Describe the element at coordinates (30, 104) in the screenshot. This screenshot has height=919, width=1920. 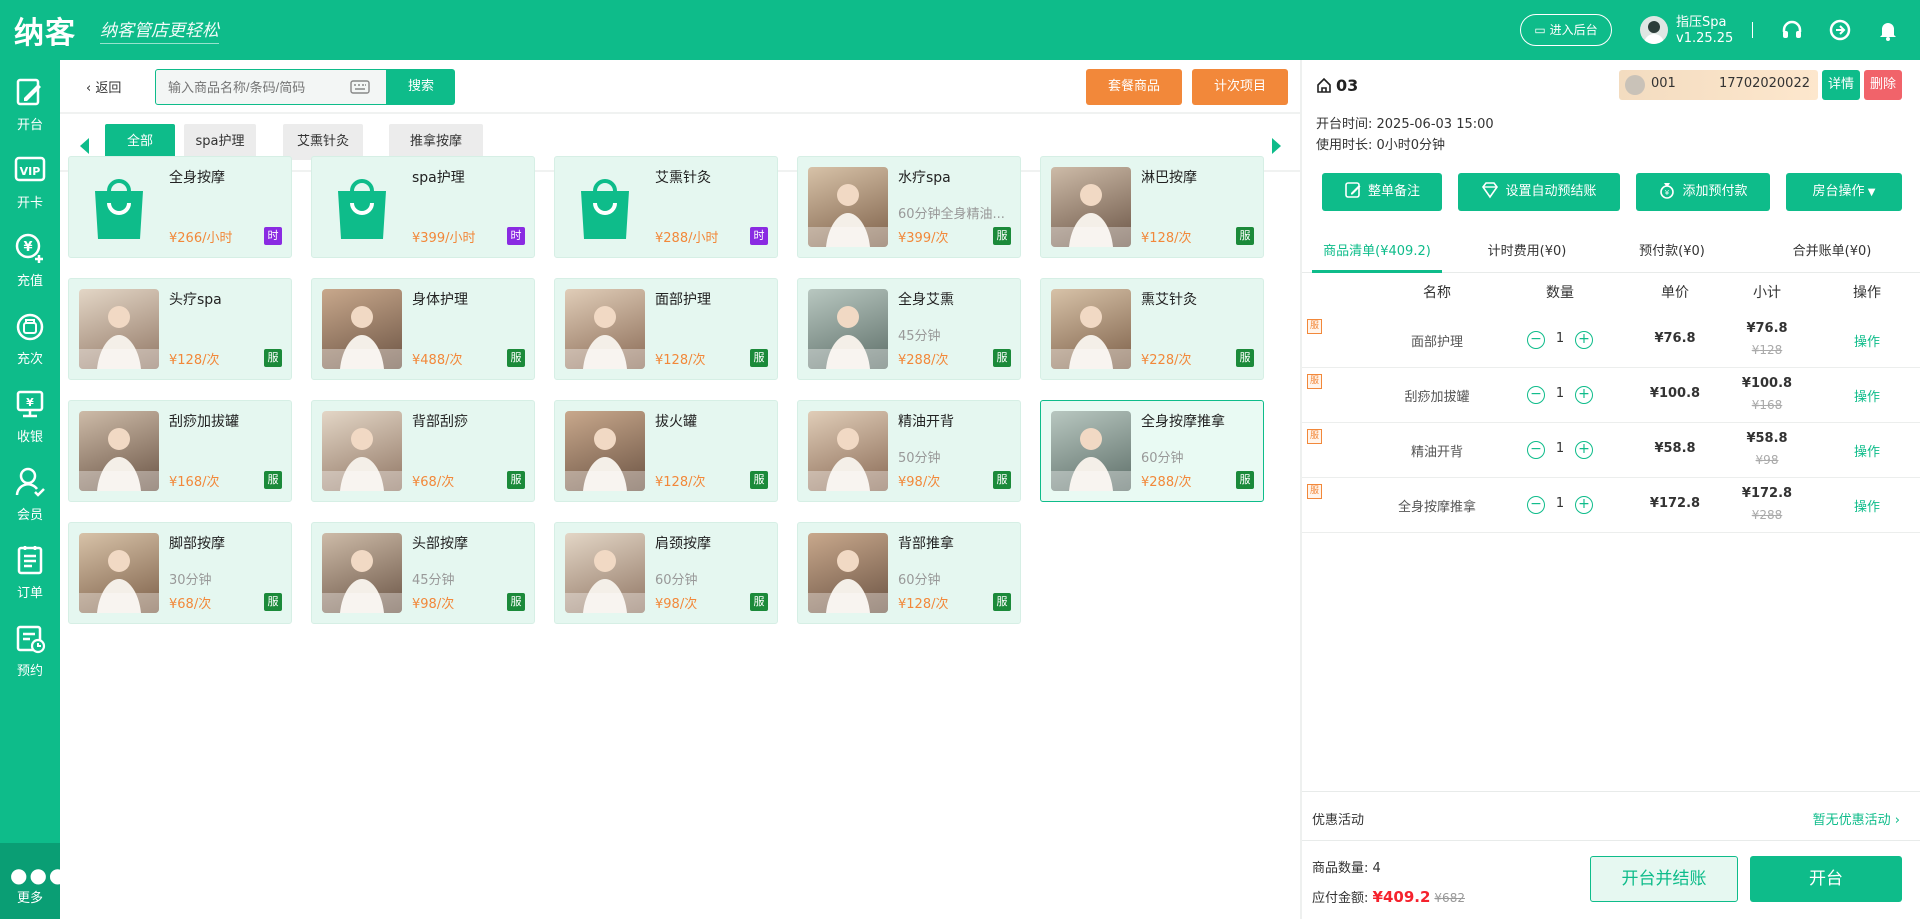
I see `sidebar-item-open-table: 开台` at that location.